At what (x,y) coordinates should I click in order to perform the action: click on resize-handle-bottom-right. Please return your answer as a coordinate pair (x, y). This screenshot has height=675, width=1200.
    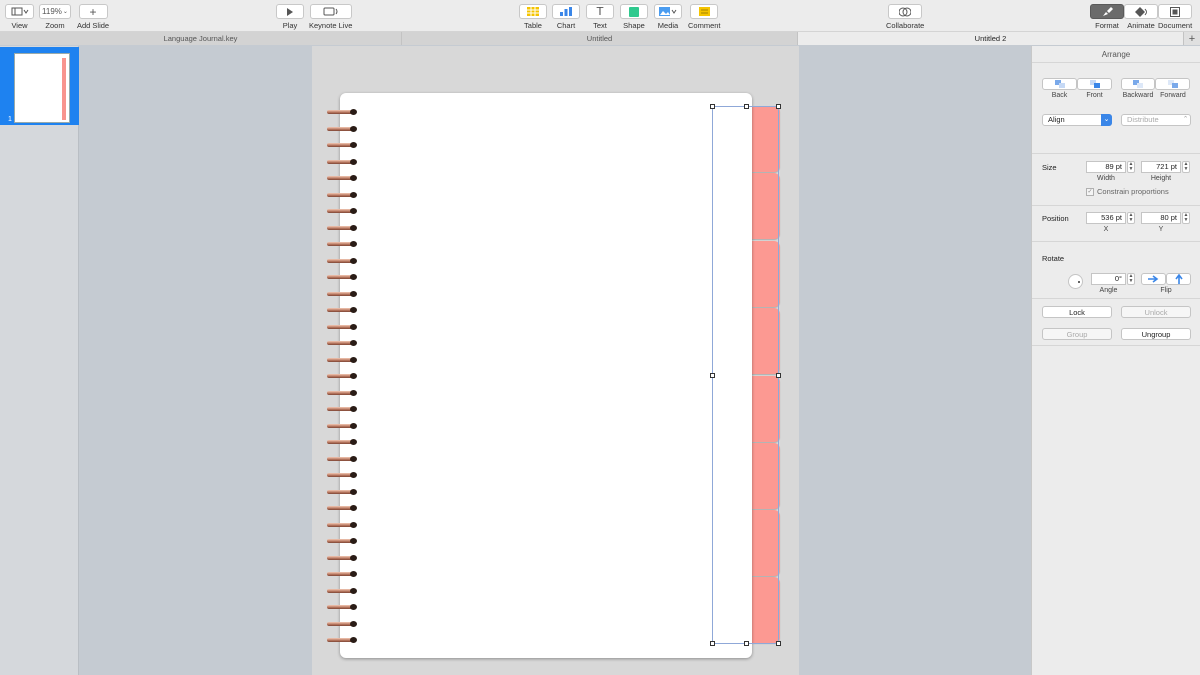
    Looking at the image, I should click on (778, 643).